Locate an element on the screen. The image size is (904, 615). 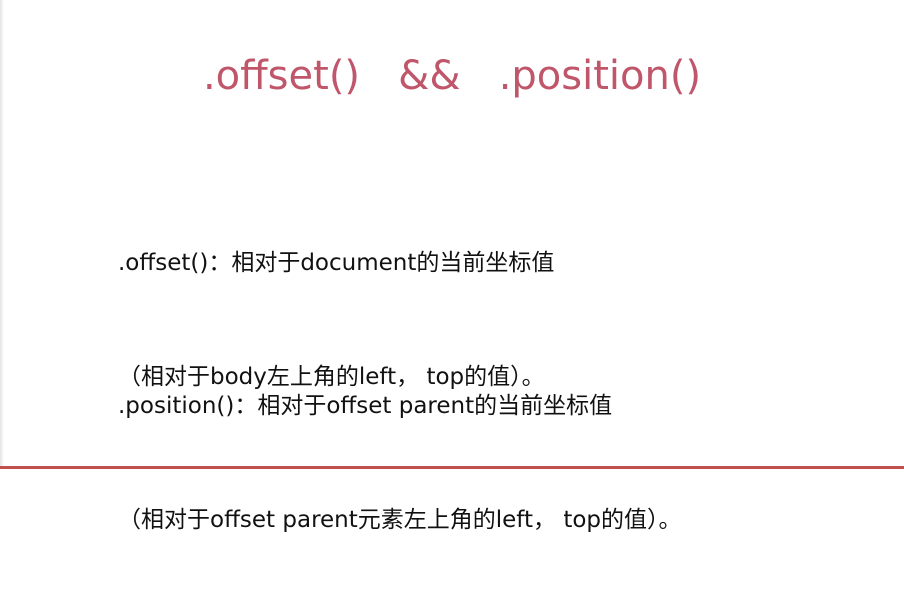
offset-description-line-1: .offset()：相对于document的当前坐标值 is located at coordinates (336, 263).